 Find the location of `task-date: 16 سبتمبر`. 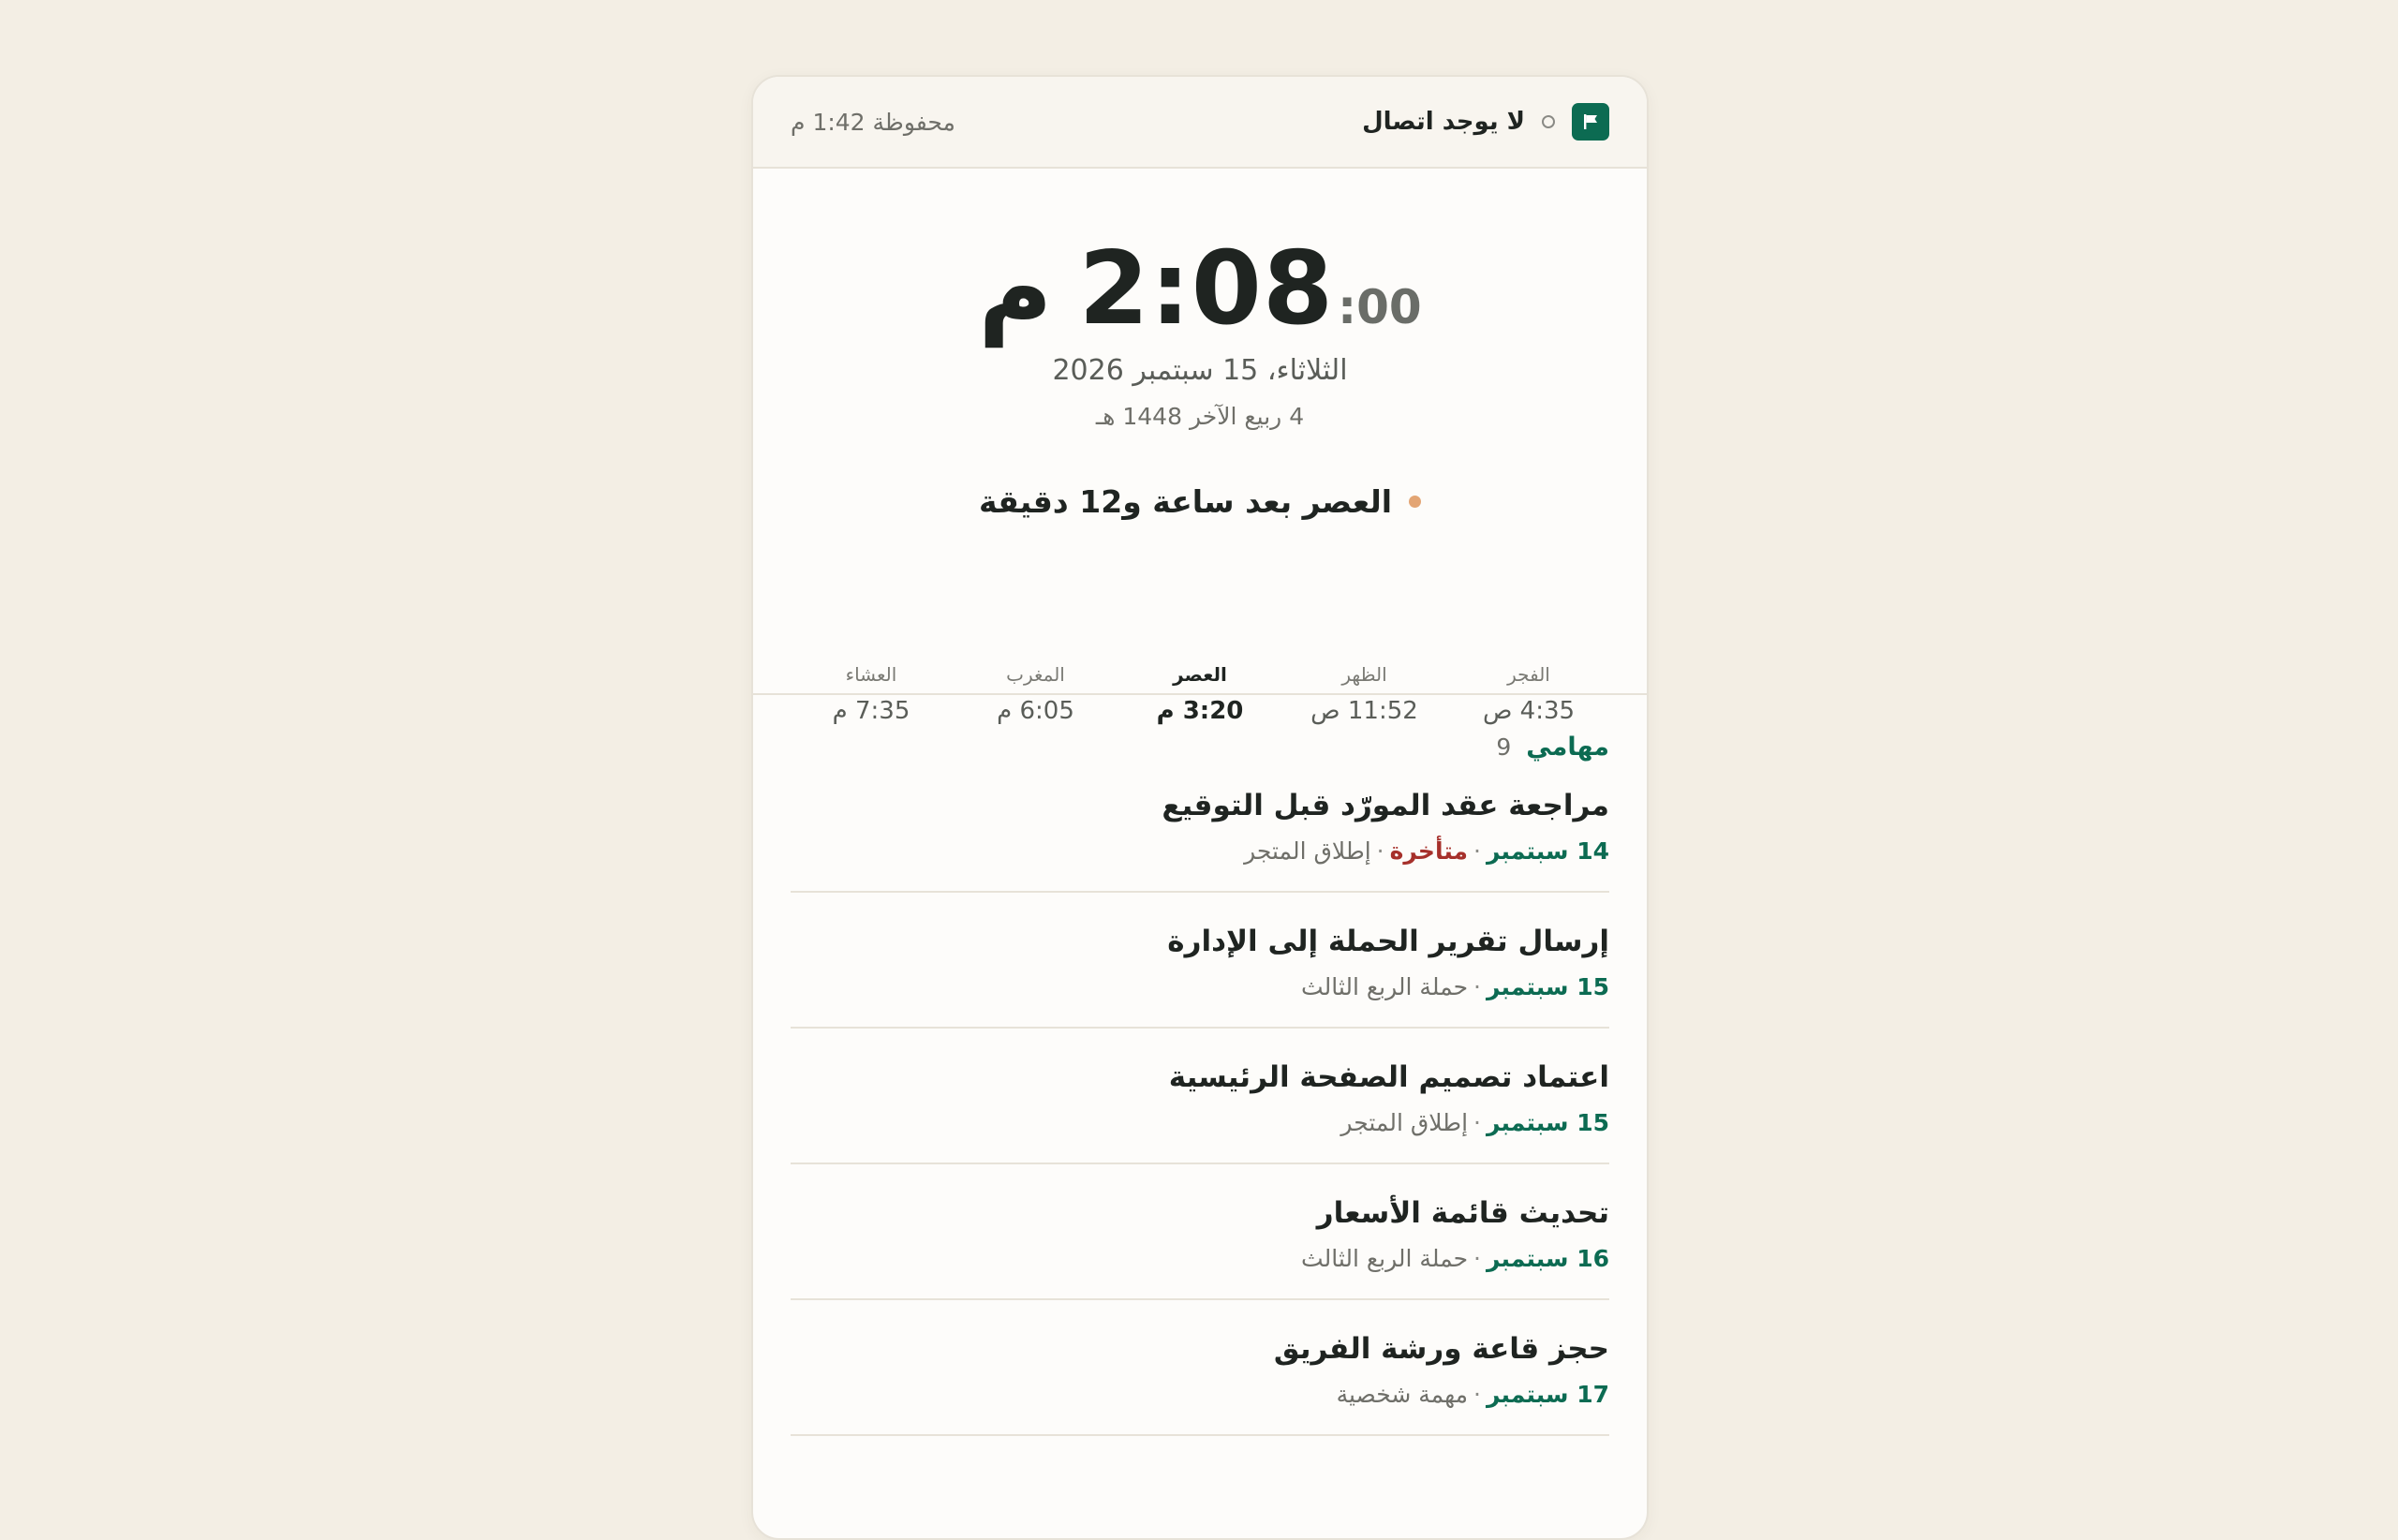

task-date: 16 سبتمبر is located at coordinates (1547, 1258).